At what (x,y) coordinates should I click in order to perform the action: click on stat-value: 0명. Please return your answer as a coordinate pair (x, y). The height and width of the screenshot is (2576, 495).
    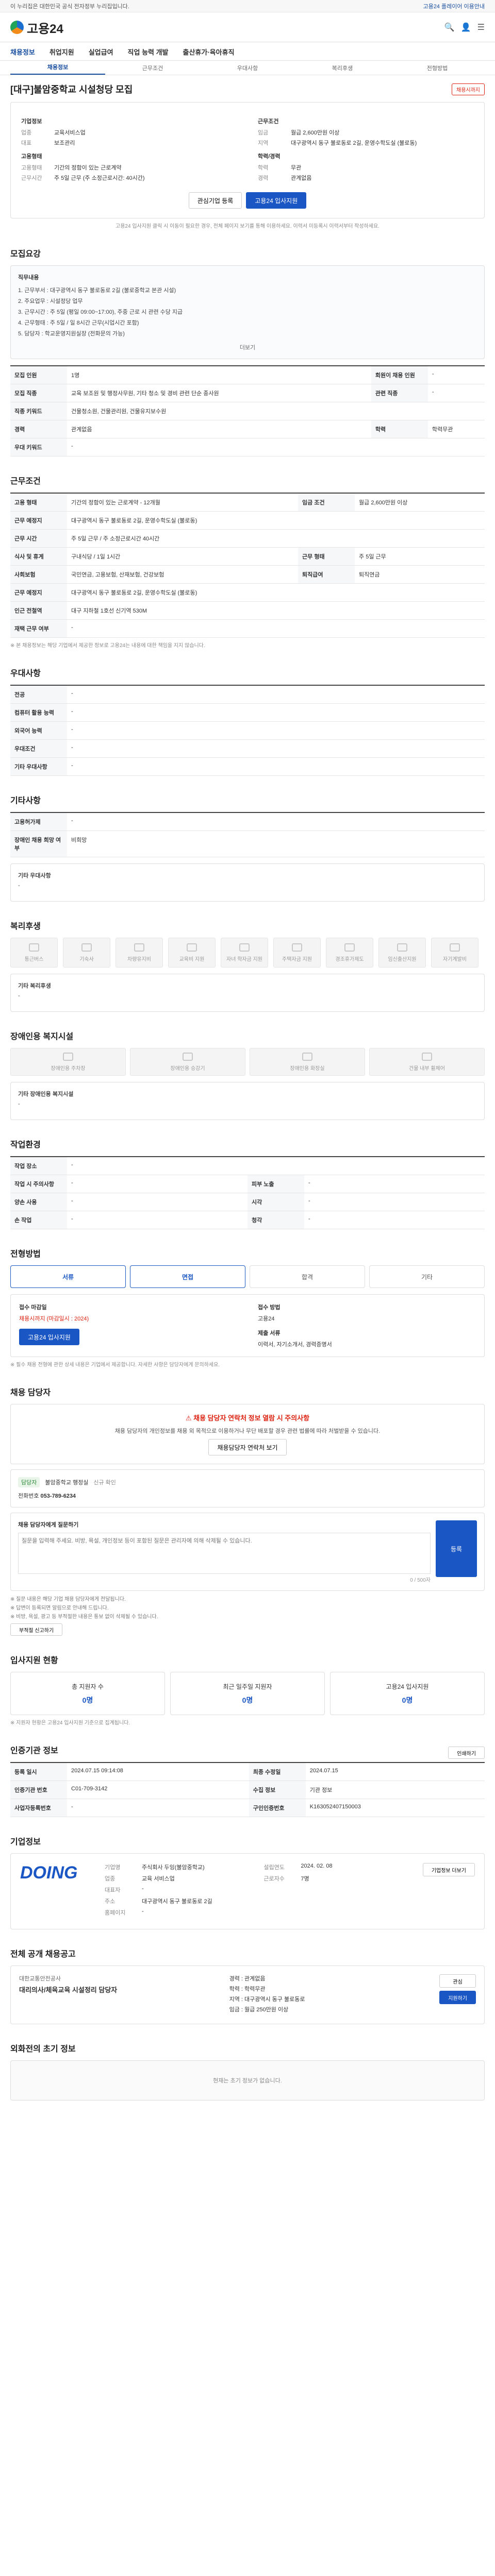
    Looking at the image, I should click on (247, 1700).